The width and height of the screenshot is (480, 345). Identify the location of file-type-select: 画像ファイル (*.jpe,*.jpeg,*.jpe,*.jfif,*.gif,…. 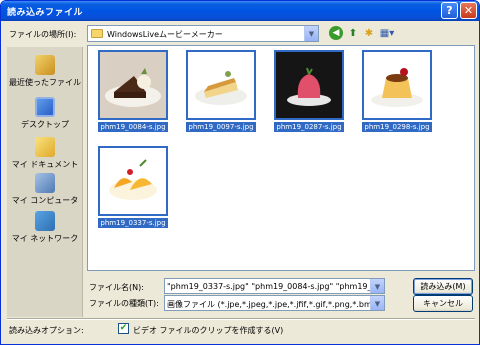
(274, 303).